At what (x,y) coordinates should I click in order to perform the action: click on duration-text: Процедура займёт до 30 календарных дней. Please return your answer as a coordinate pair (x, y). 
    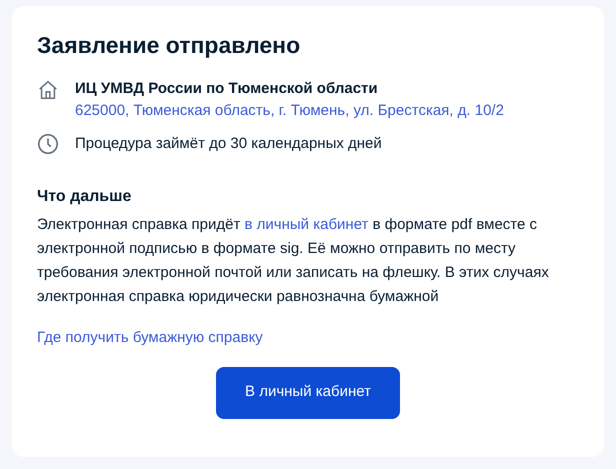
    Looking at the image, I should click on (228, 144).